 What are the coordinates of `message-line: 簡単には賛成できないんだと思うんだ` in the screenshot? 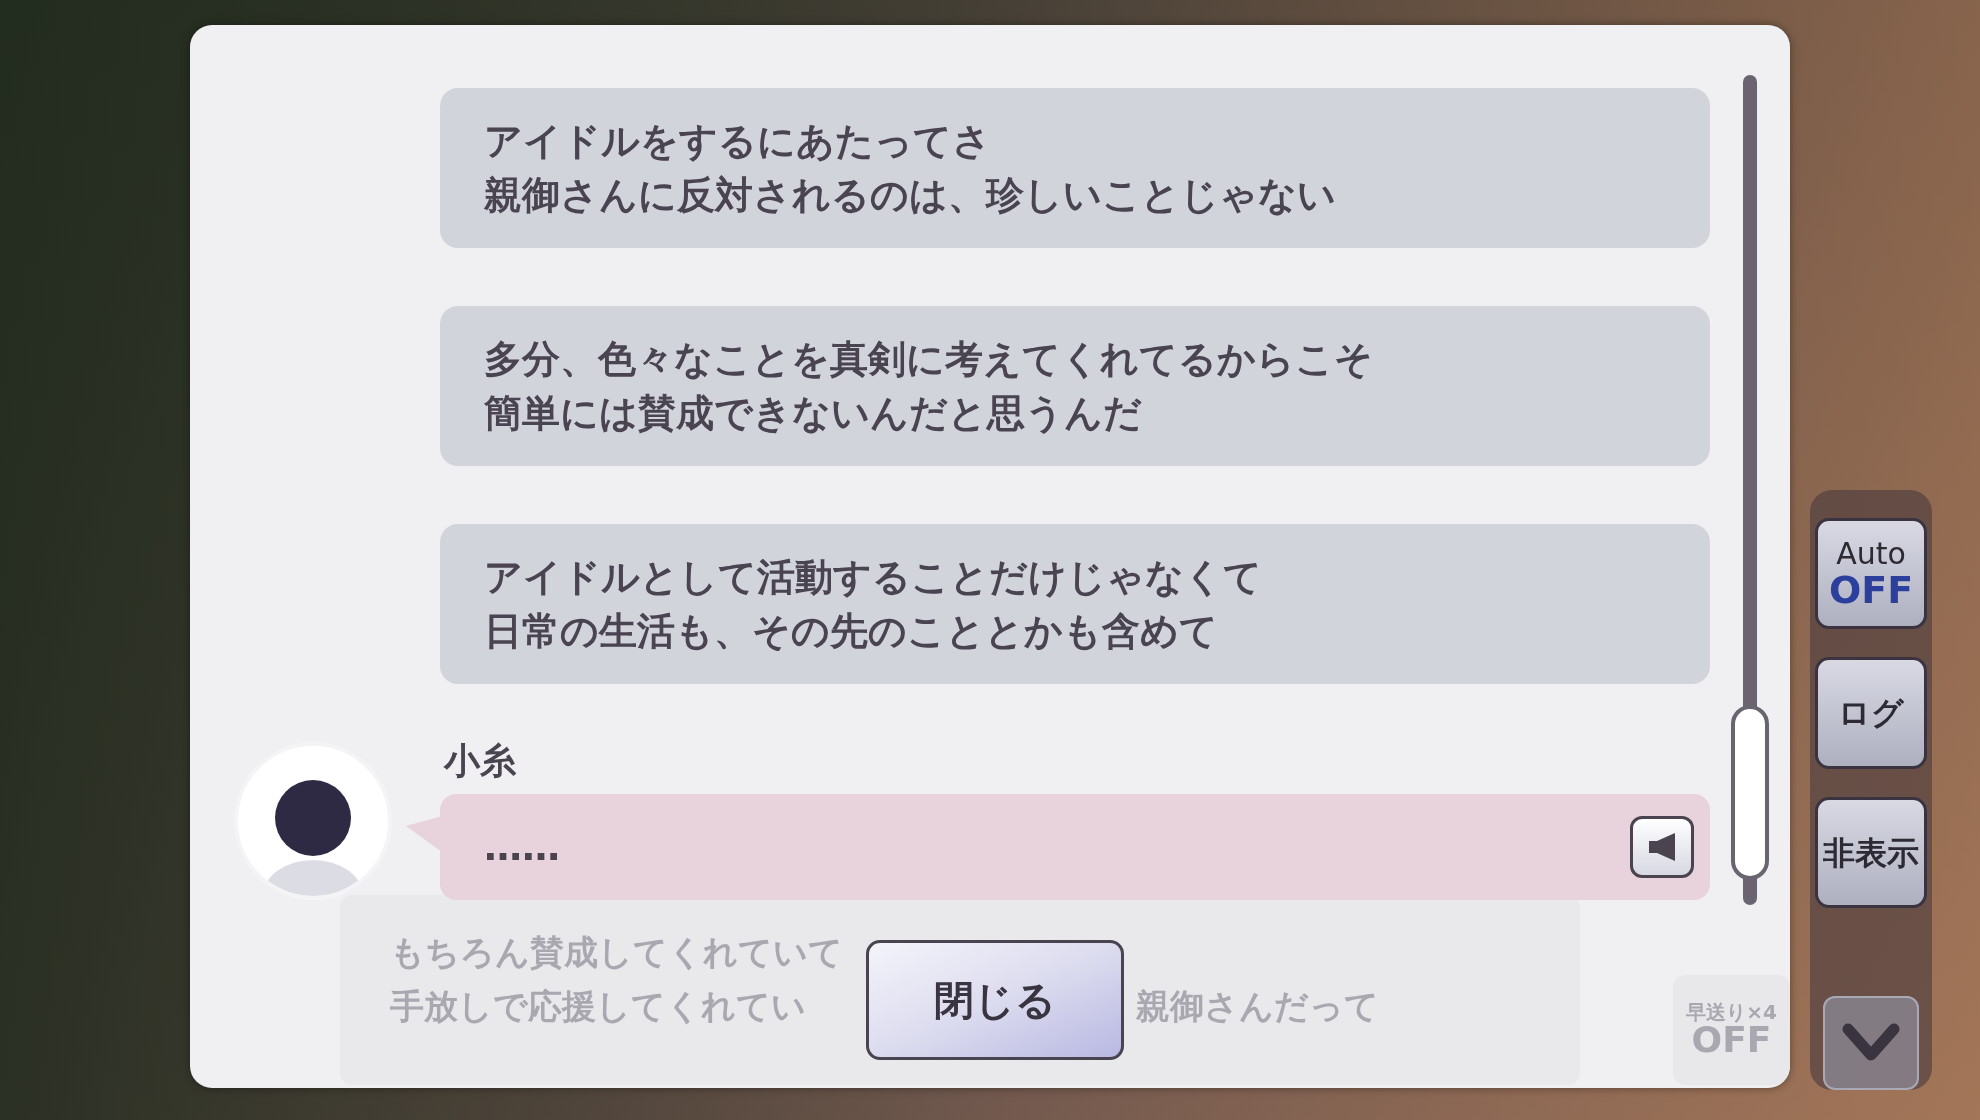 It's located at (813, 413).